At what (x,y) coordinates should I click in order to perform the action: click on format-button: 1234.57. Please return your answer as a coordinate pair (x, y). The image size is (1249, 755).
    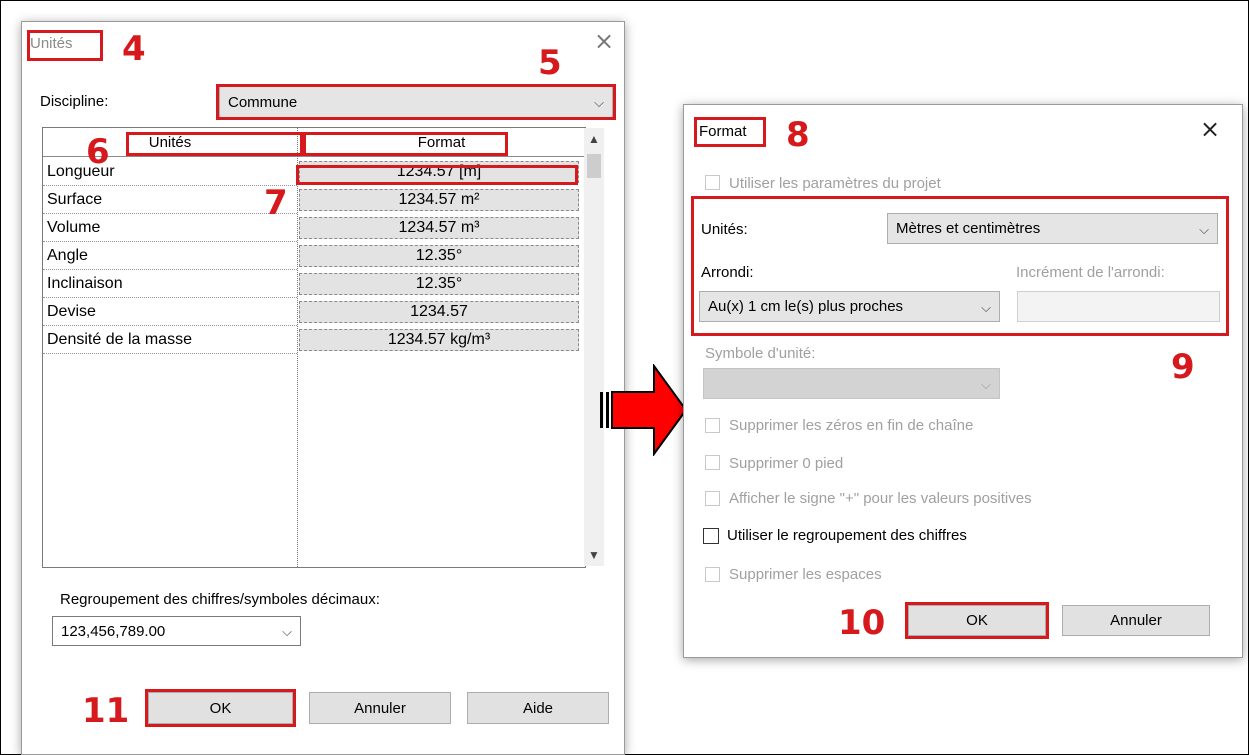
    Looking at the image, I should click on (439, 312).